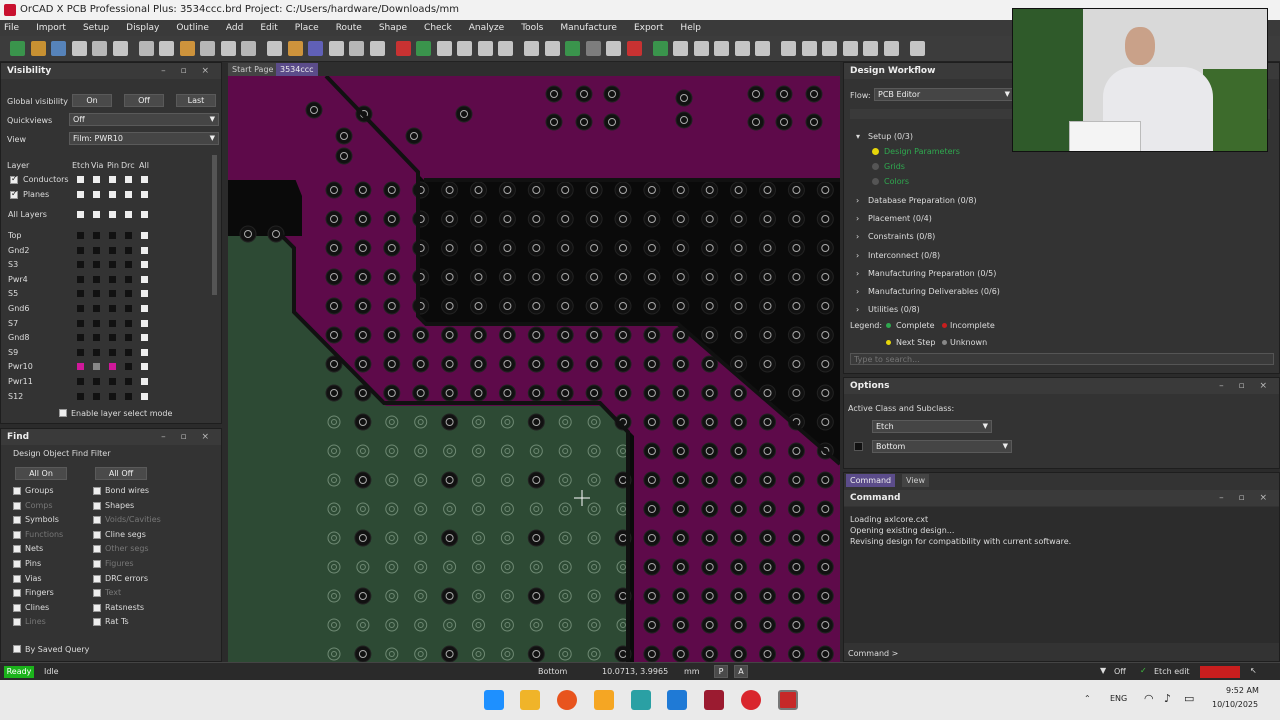  What do you see at coordinates (857, 236) in the screenshot?
I see `expand-icon: ›` at bounding box center [857, 236].